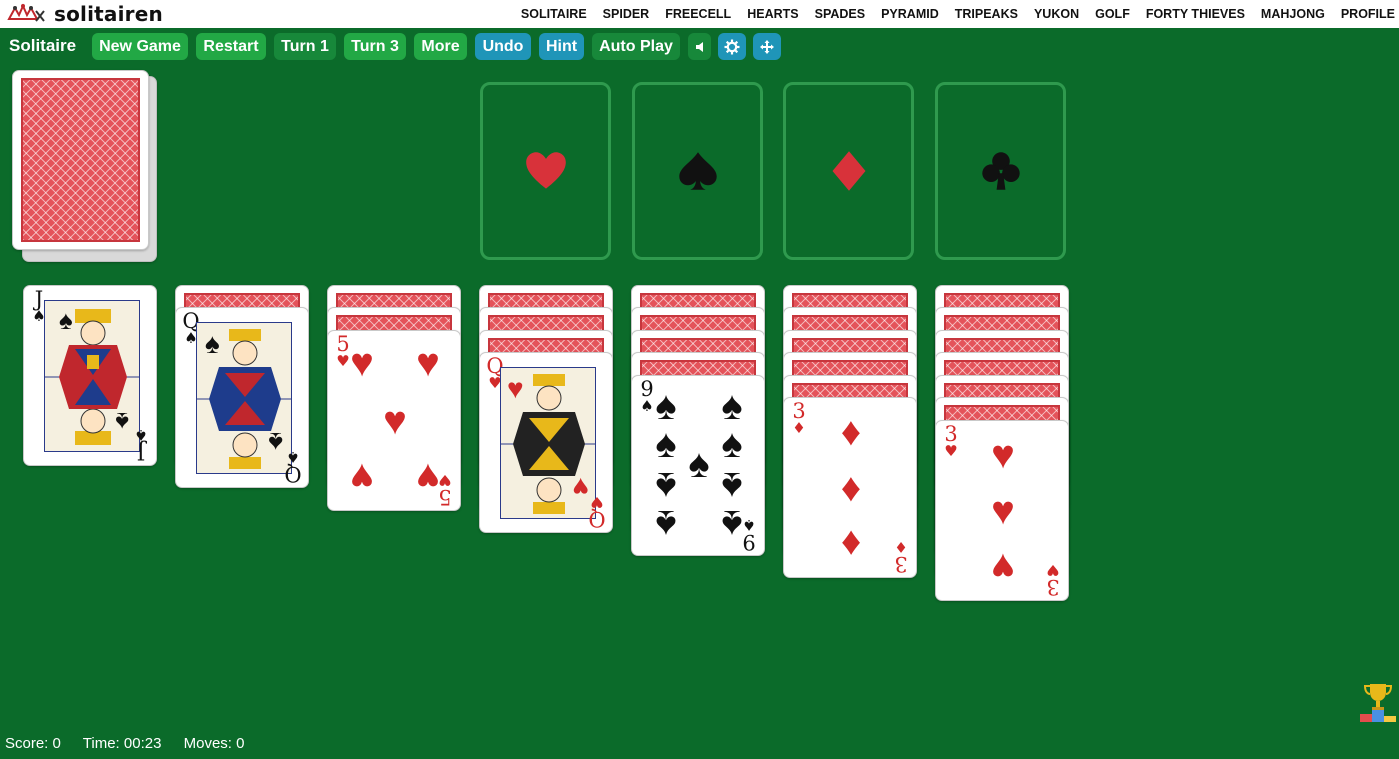 Image resolution: width=1399 pixels, height=759 pixels. Describe the element at coordinates (214, 743) in the screenshot. I see `moves-label: Moves: 0` at that location.